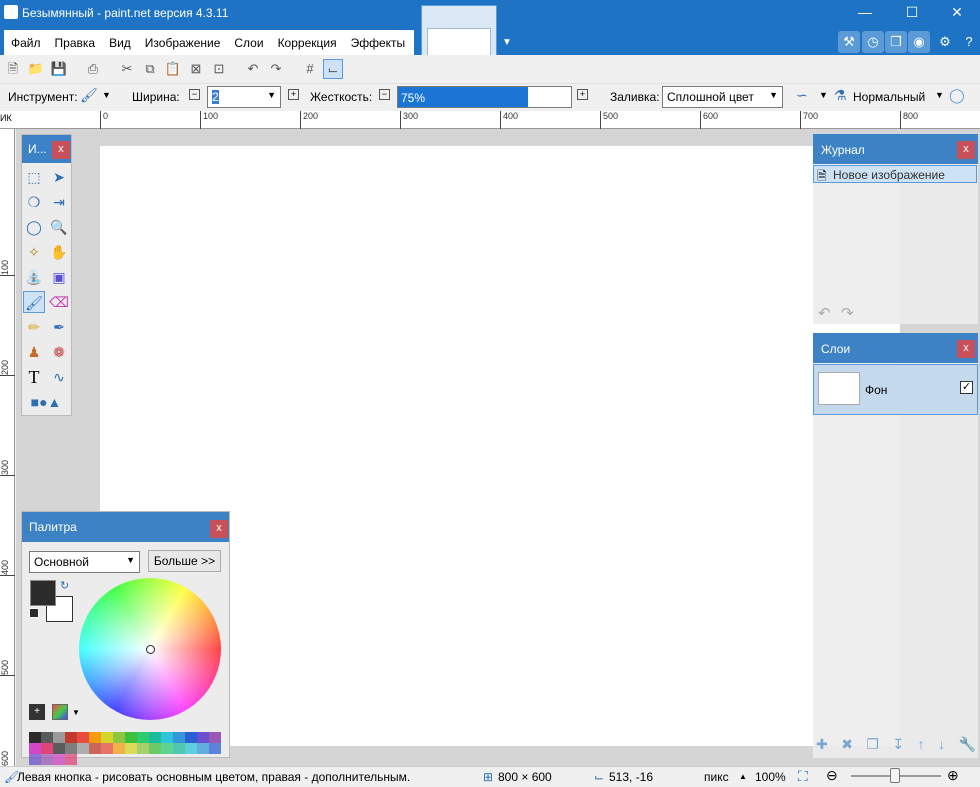 Image resolution: width=980 pixels, height=787 pixels. What do you see at coordinates (939, 95) in the screenshot?
I see `blend-dropdown-icon: ▼` at bounding box center [939, 95].